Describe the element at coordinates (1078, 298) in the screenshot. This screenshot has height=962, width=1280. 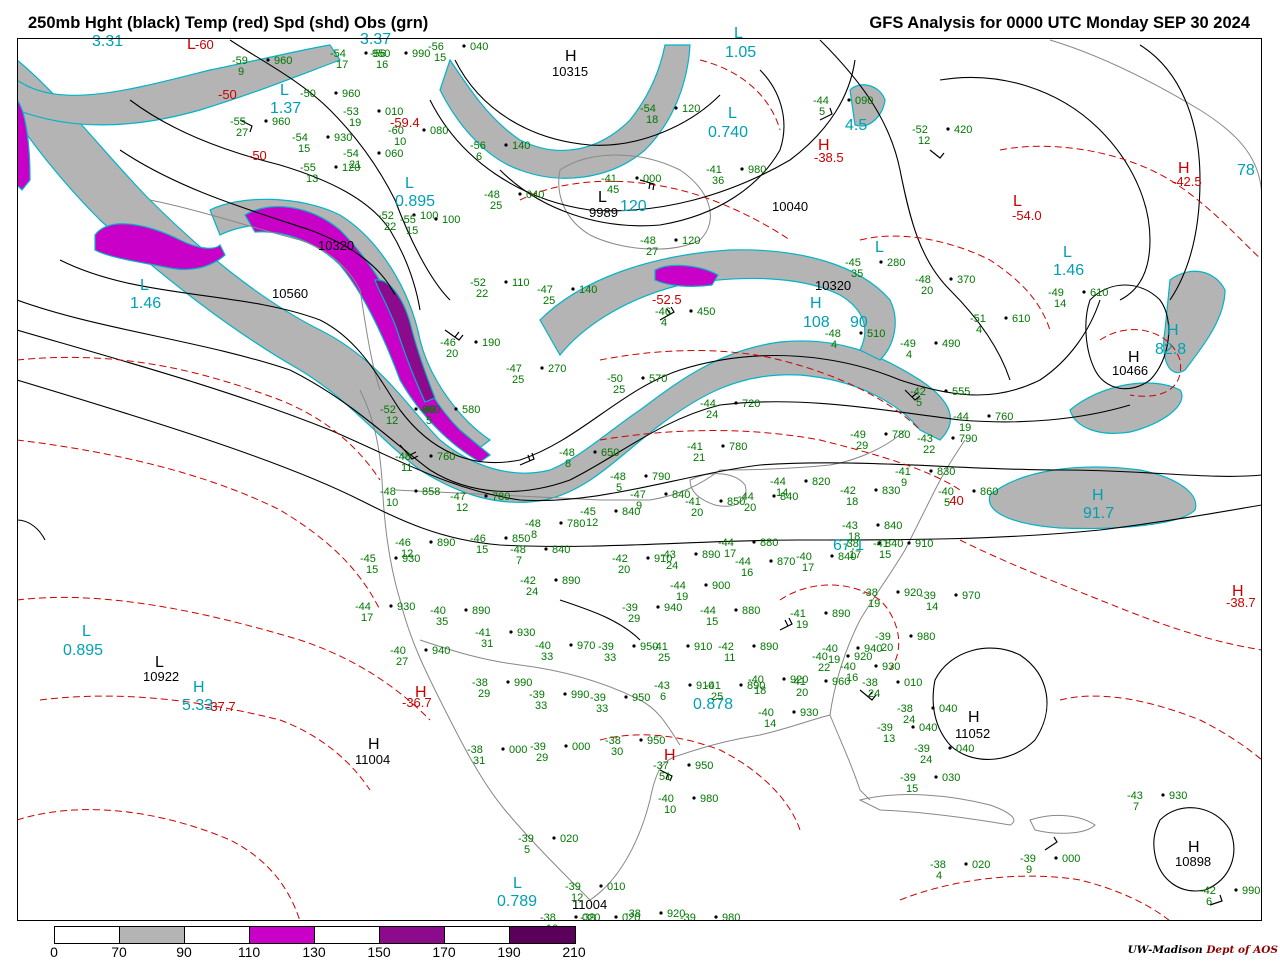
I see `station-obs: -49 61014` at that location.